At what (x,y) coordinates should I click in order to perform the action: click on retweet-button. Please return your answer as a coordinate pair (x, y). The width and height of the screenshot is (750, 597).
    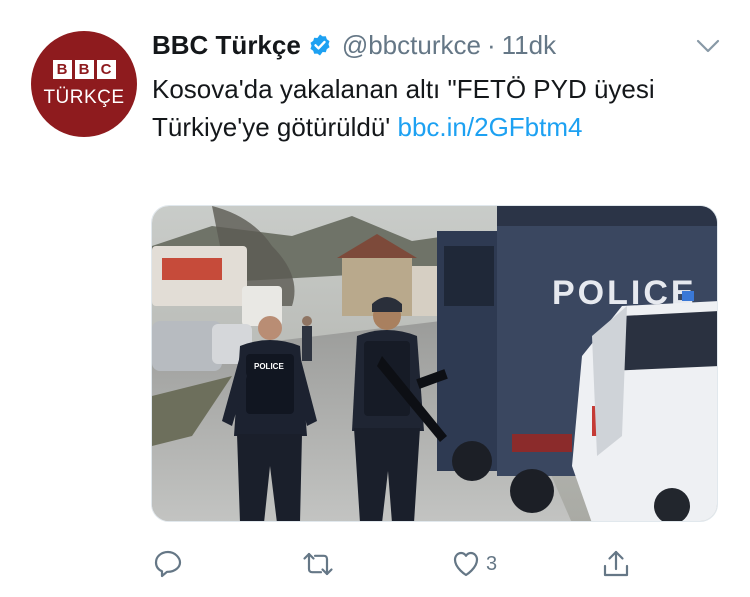
    Looking at the image, I should click on (318, 564).